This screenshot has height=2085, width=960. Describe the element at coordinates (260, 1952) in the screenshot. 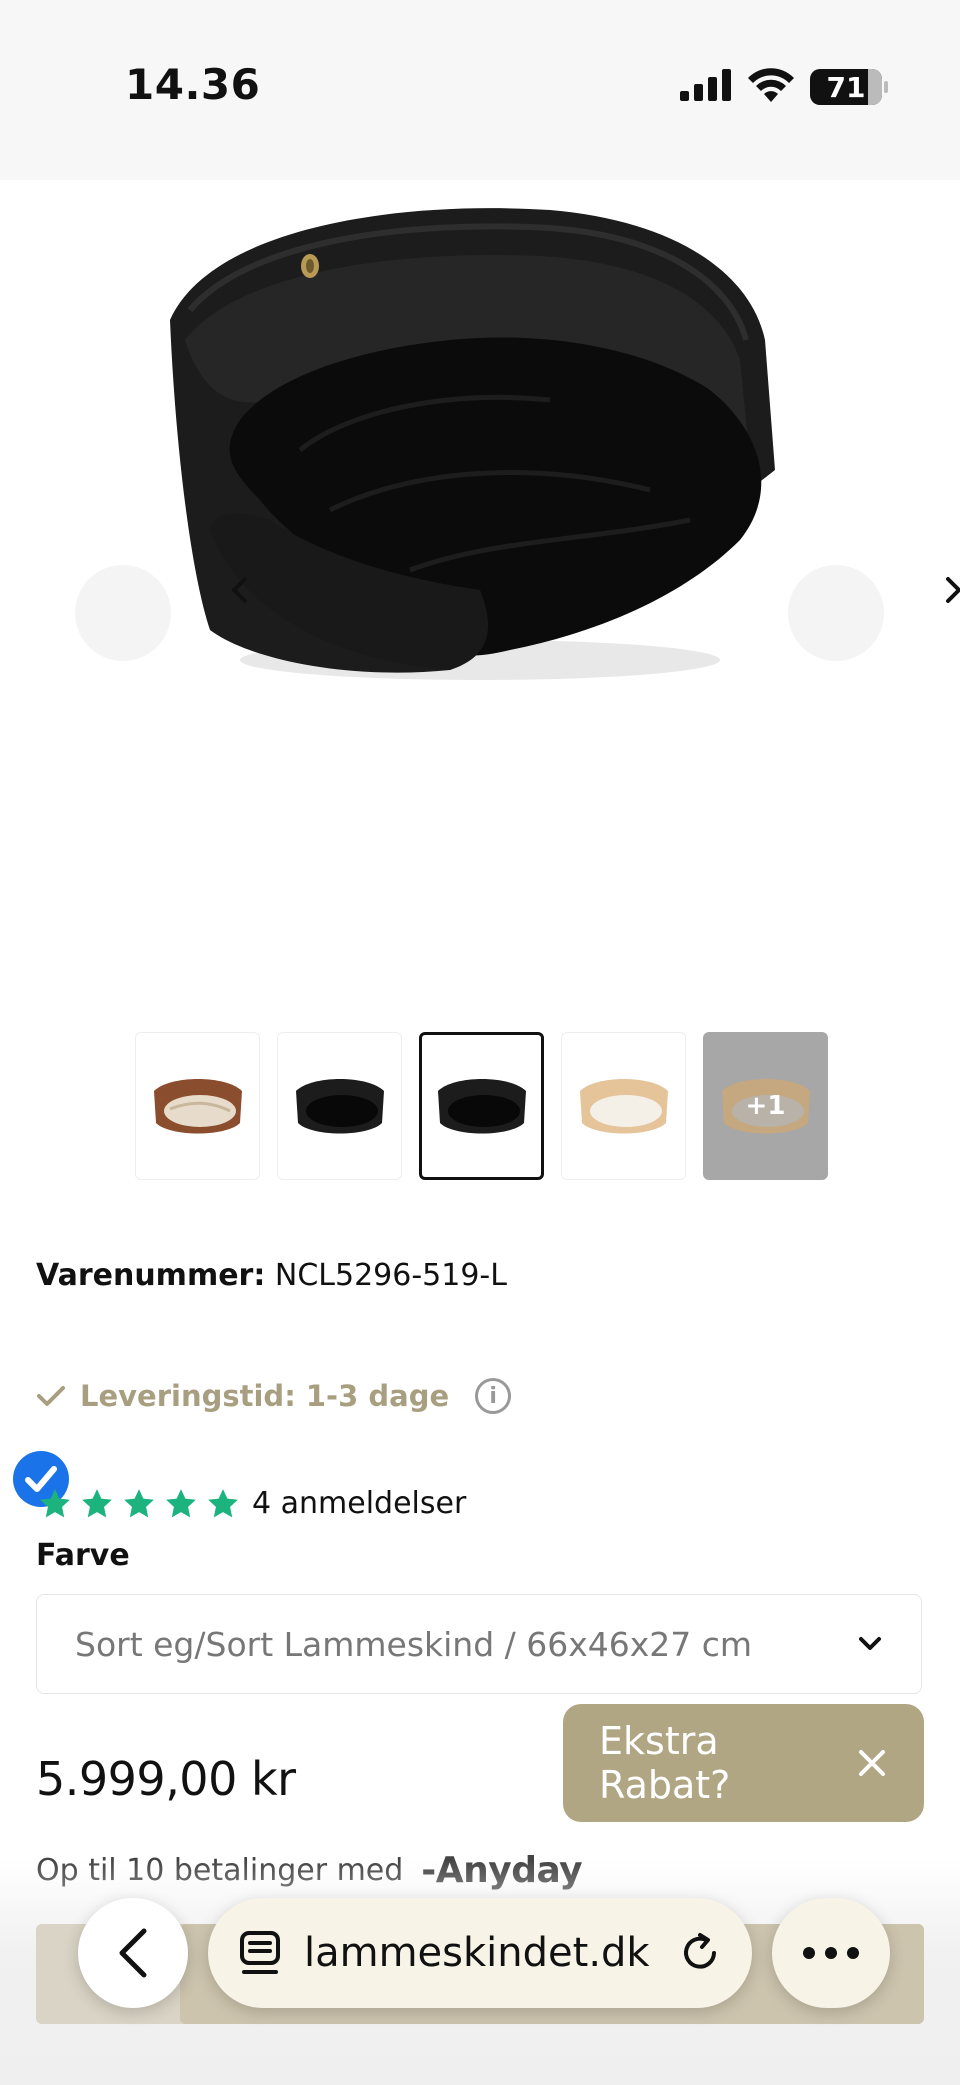

I see `tabs-icon` at that location.